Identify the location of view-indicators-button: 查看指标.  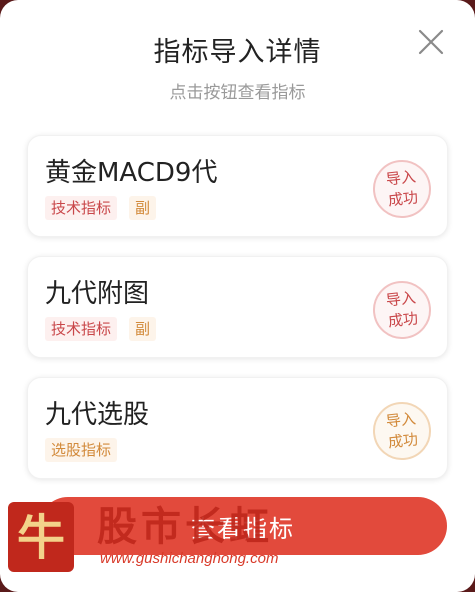
(243, 526).